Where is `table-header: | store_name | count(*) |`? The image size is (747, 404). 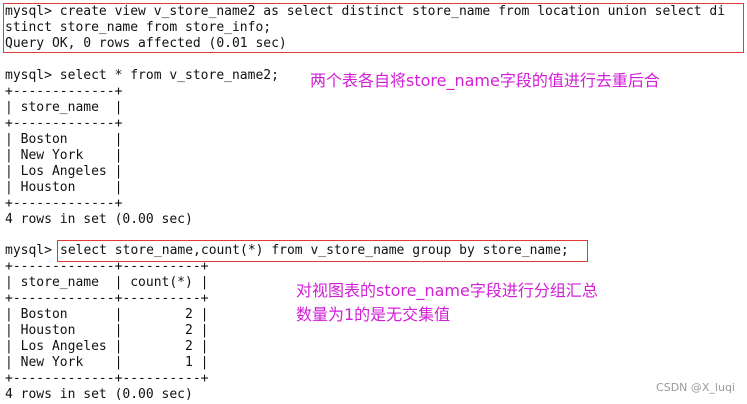 table-header: | store_name | count(*) | is located at coordinates (107, 282).